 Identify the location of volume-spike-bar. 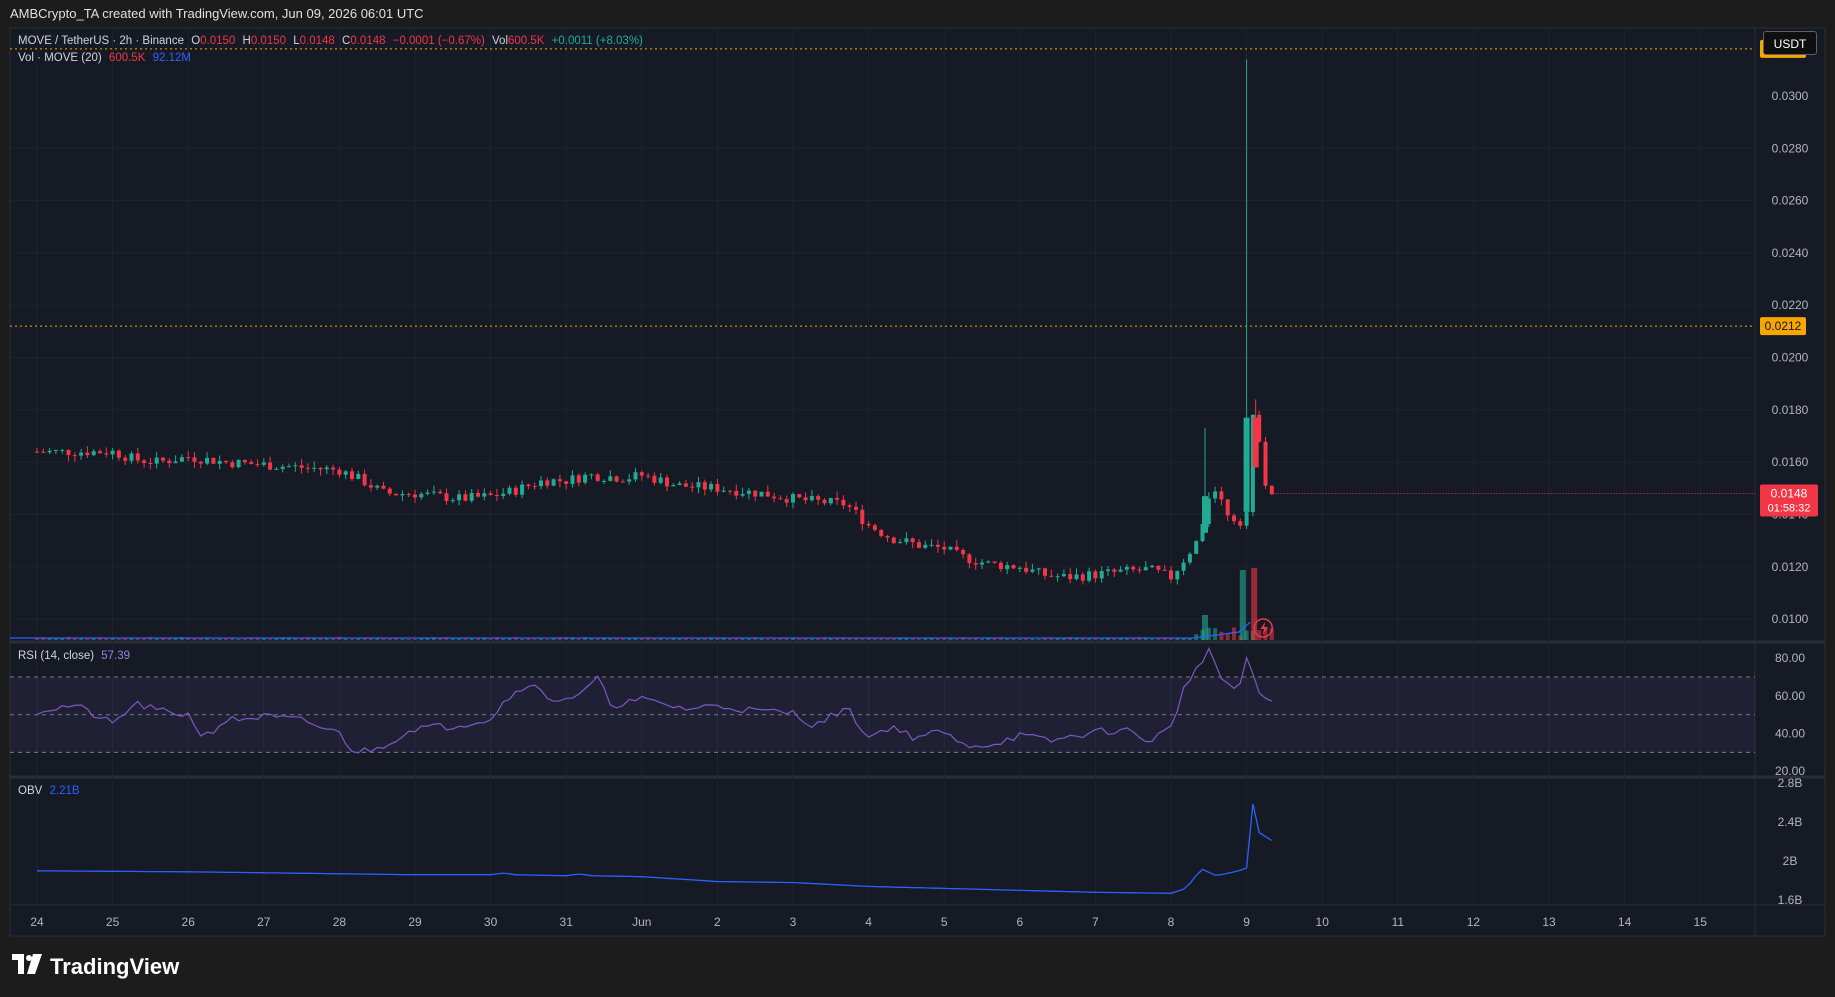
(1242, 605).